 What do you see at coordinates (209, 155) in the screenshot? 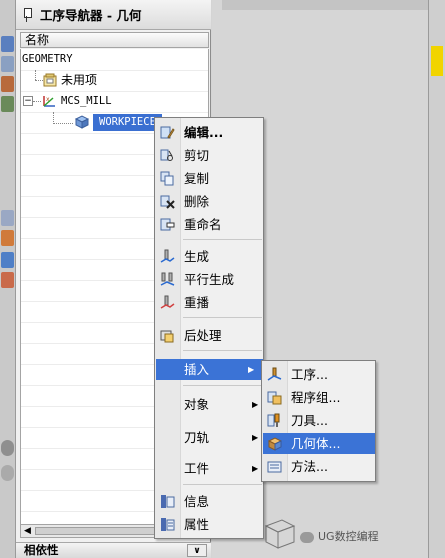
I see `menu-item-cut: 剪切` at bounding box center [209, 155].